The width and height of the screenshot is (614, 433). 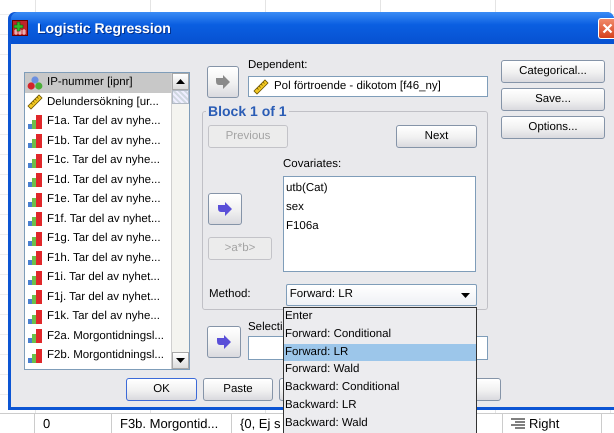 What do you see at coordinates (357, 86) in the screenshot?
I see `dependent-value: Pol förtroende - dikotom [f46_ny]` at bounding box center [357, 86].